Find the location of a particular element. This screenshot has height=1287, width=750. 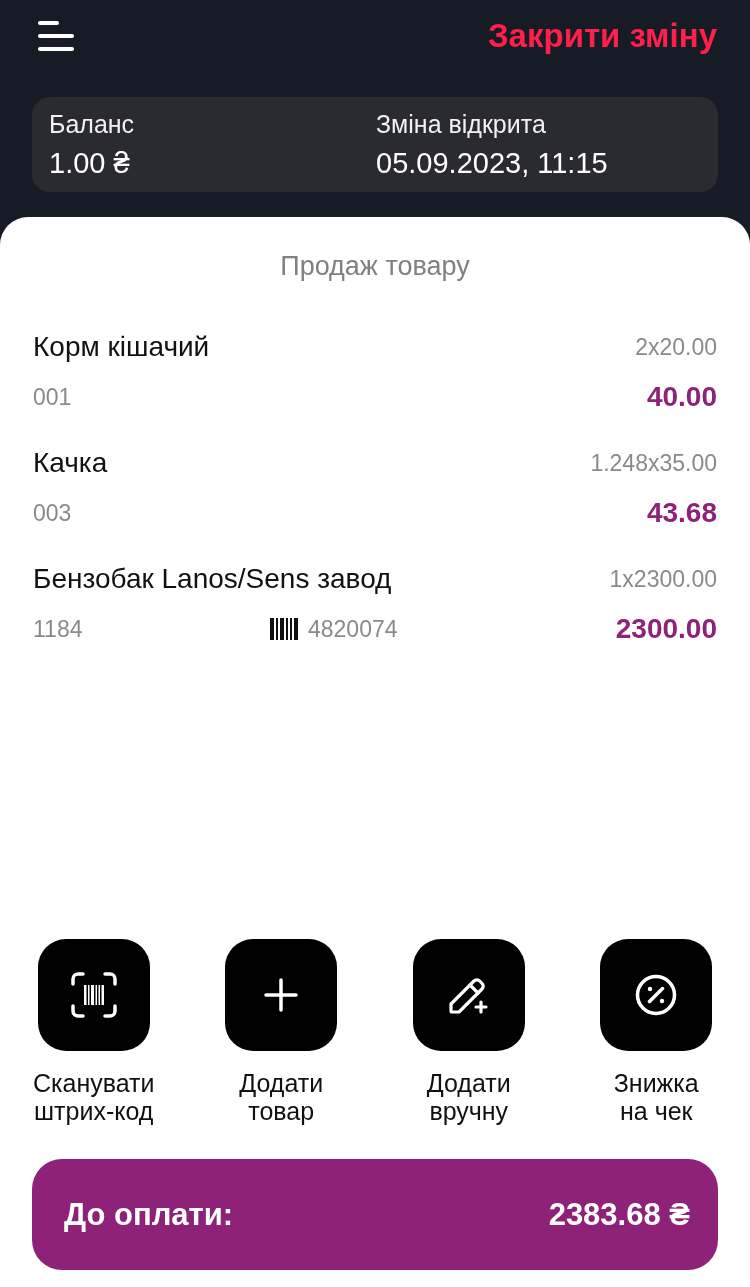

manual-entry-button is located at coordinates (468, 995).